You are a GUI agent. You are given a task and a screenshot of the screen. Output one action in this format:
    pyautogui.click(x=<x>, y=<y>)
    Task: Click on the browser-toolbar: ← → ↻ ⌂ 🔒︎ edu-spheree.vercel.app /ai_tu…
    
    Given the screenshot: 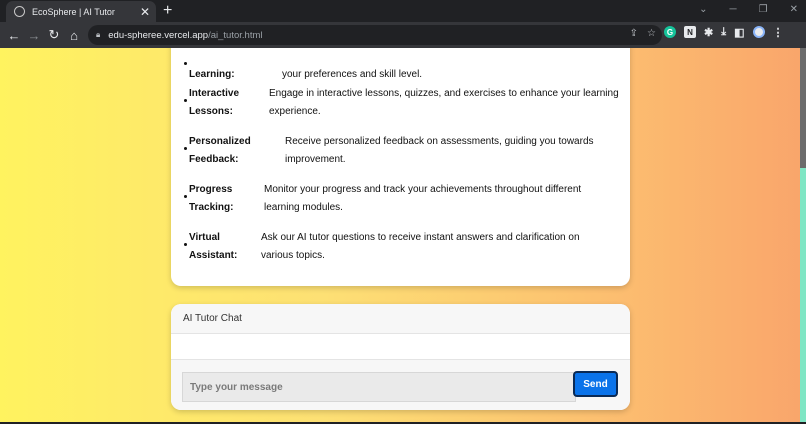 What is the action you would take?
    pyautogui.click(x=403, y=35)
    